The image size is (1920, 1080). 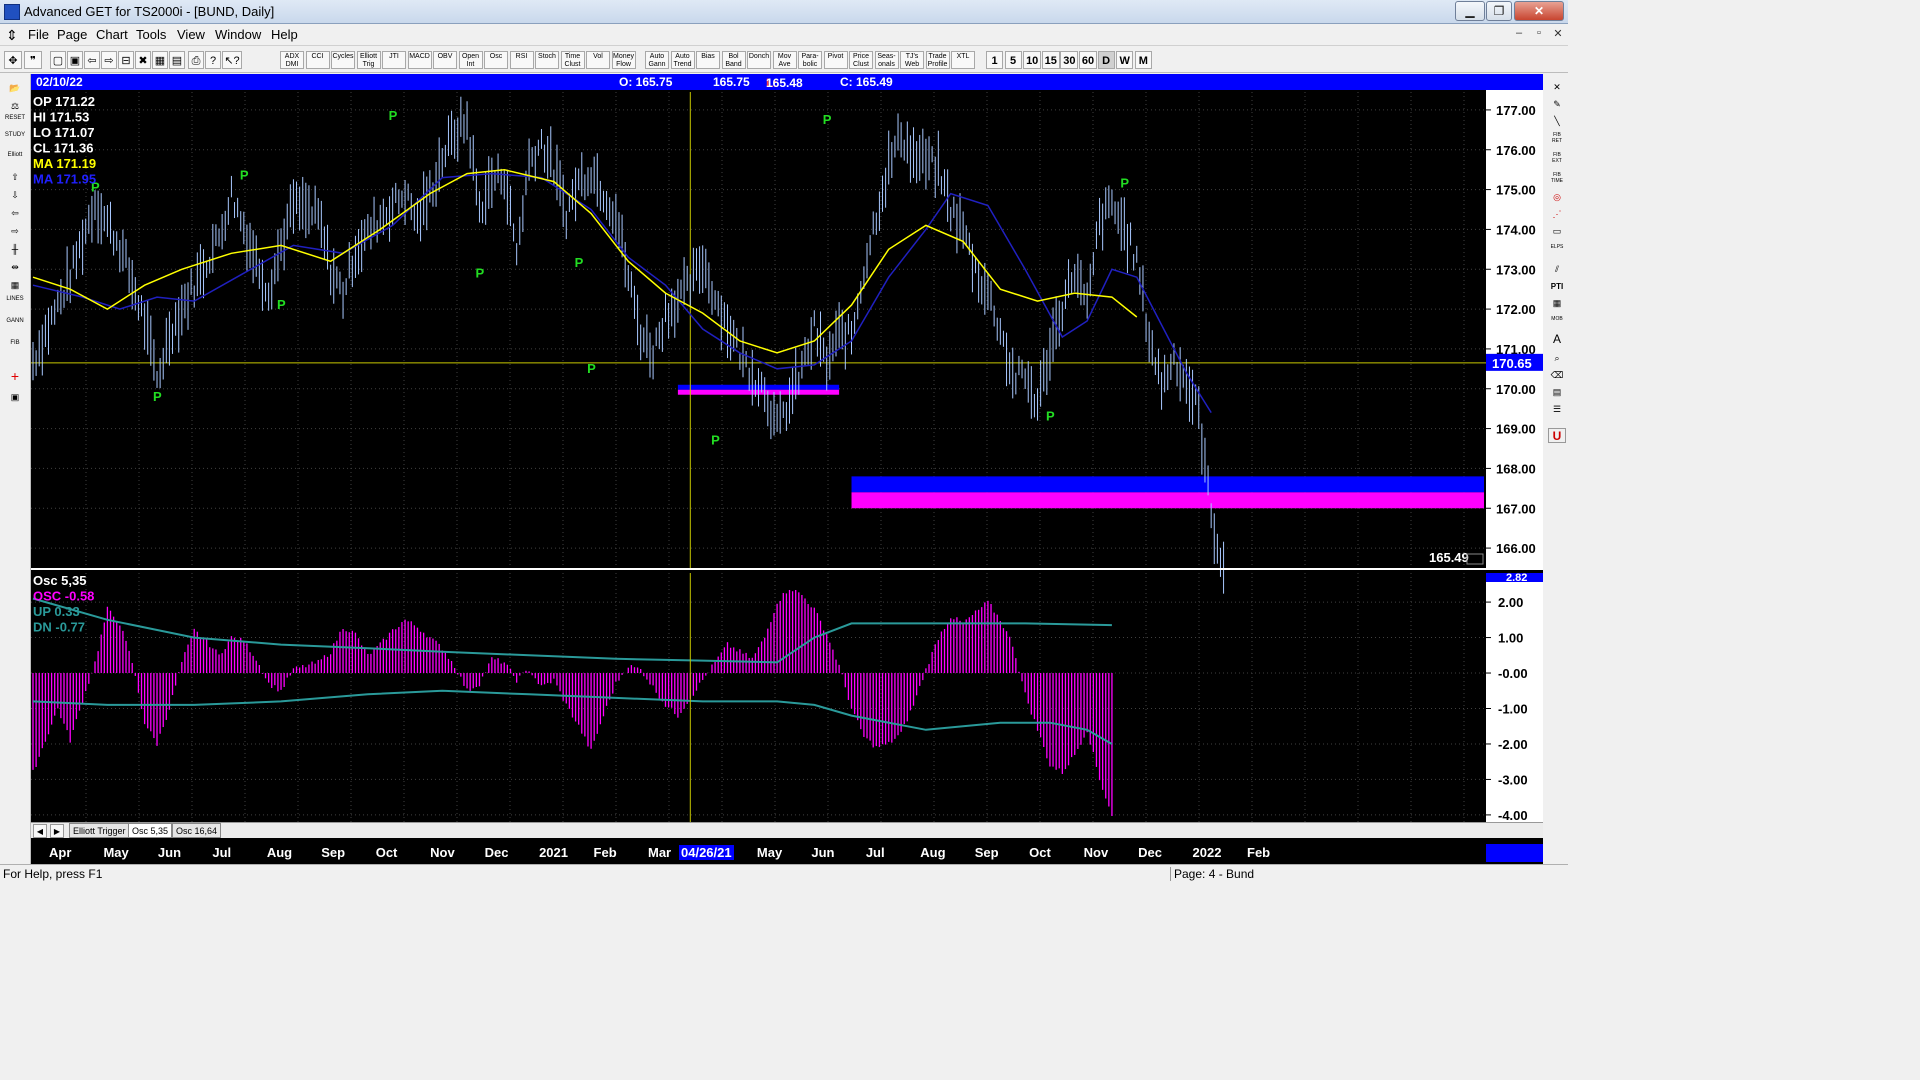 I want to click on help-icon: ?, so click(x=213, y=60).